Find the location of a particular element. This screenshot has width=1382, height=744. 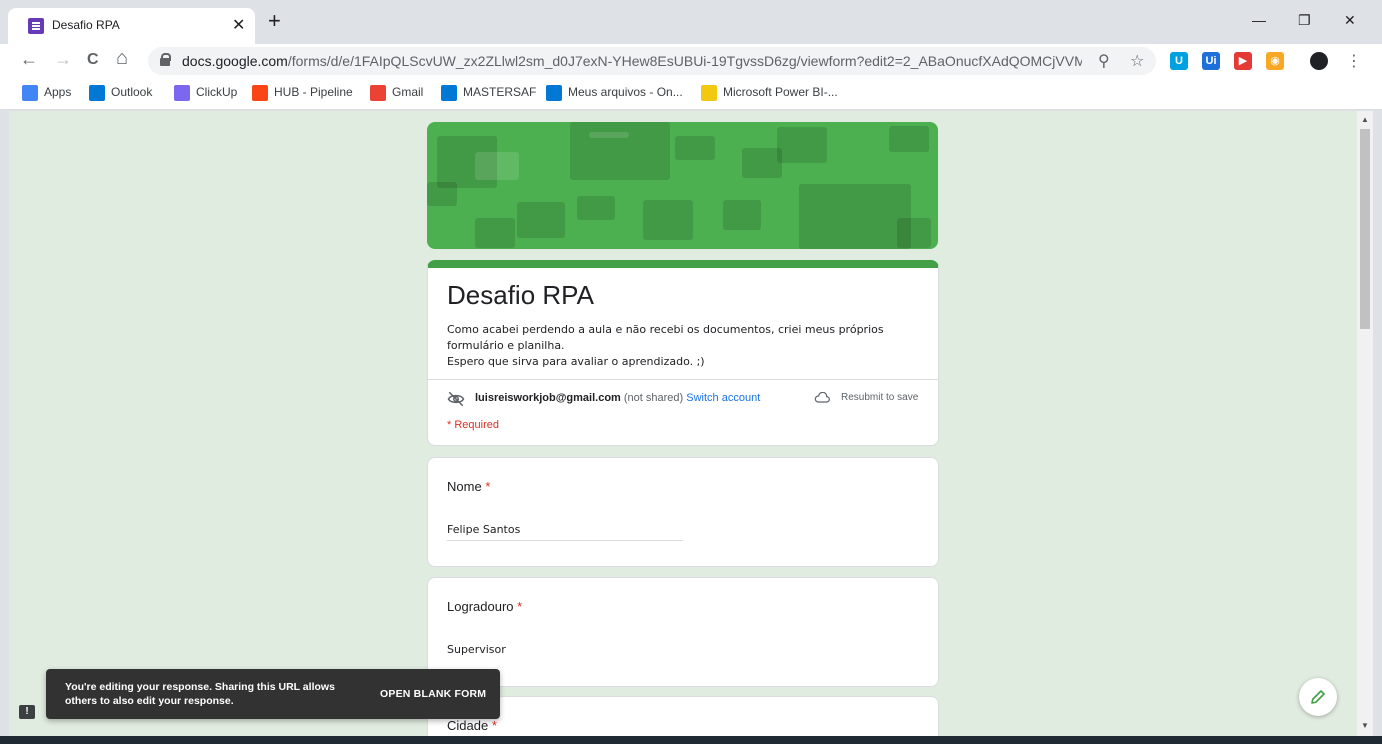

url-host: docs.google.com is located at coordinates (235, 61).